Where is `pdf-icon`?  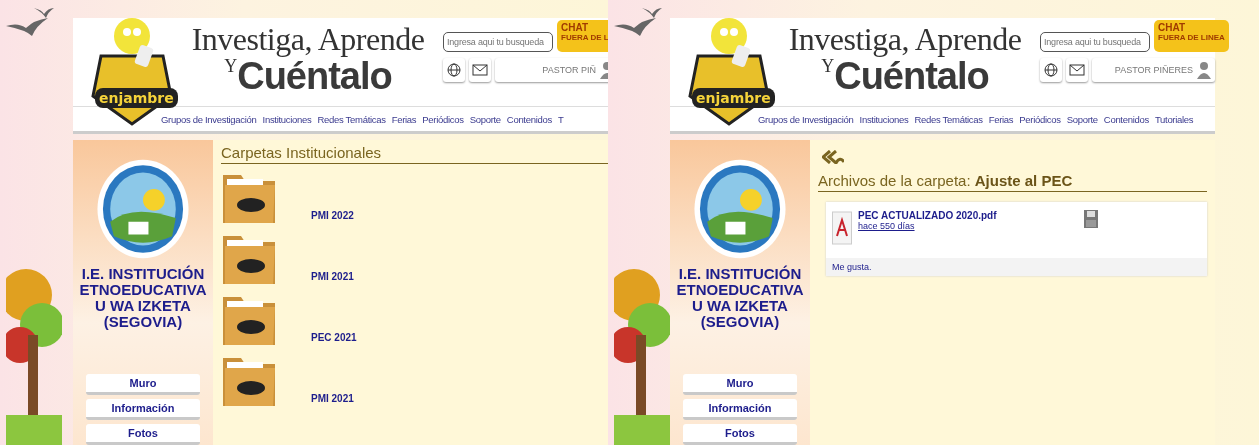
pdf-icon is located at coordinates (842, 228).